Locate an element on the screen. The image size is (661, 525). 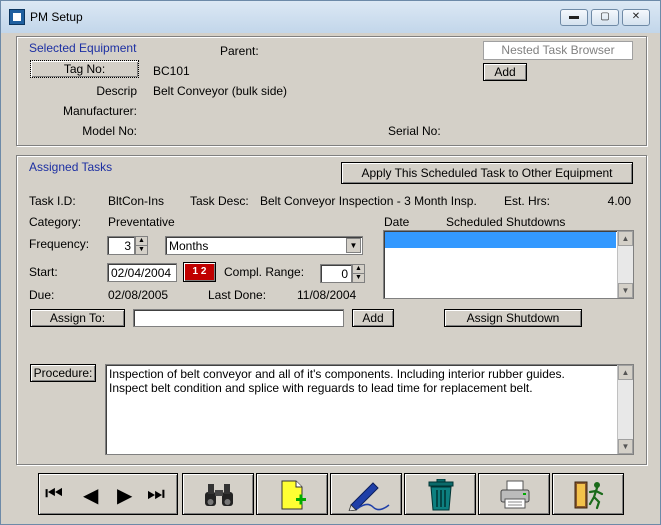
due-label: Due: is located at coordinates (42, 295).